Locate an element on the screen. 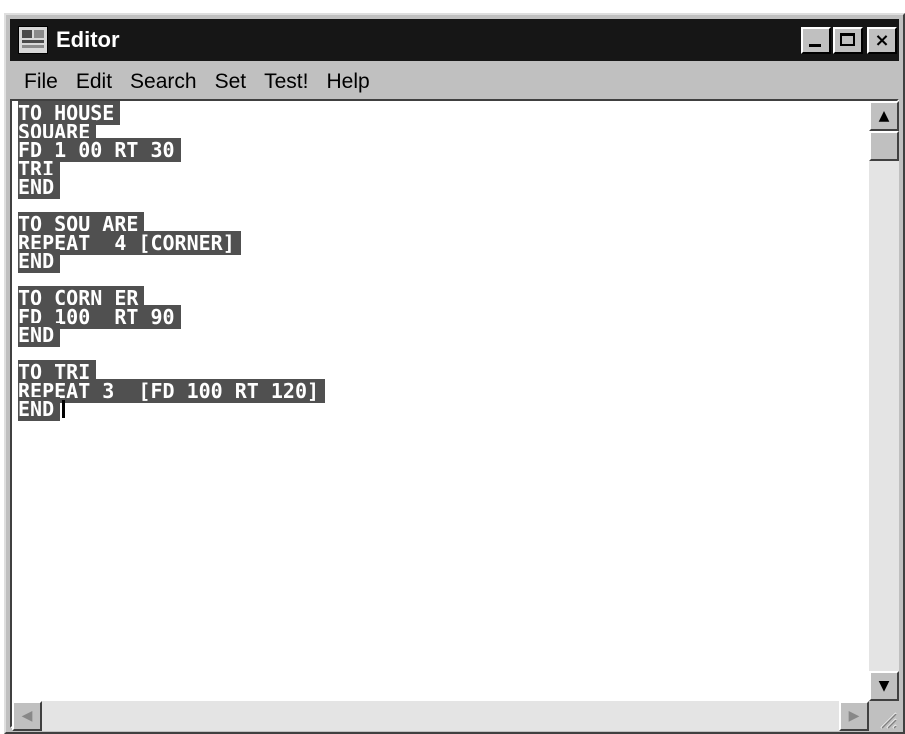 Image resolution: width=905 pixels, height=734 pixels. menu-search: Search is located at coordinates (158, 82).